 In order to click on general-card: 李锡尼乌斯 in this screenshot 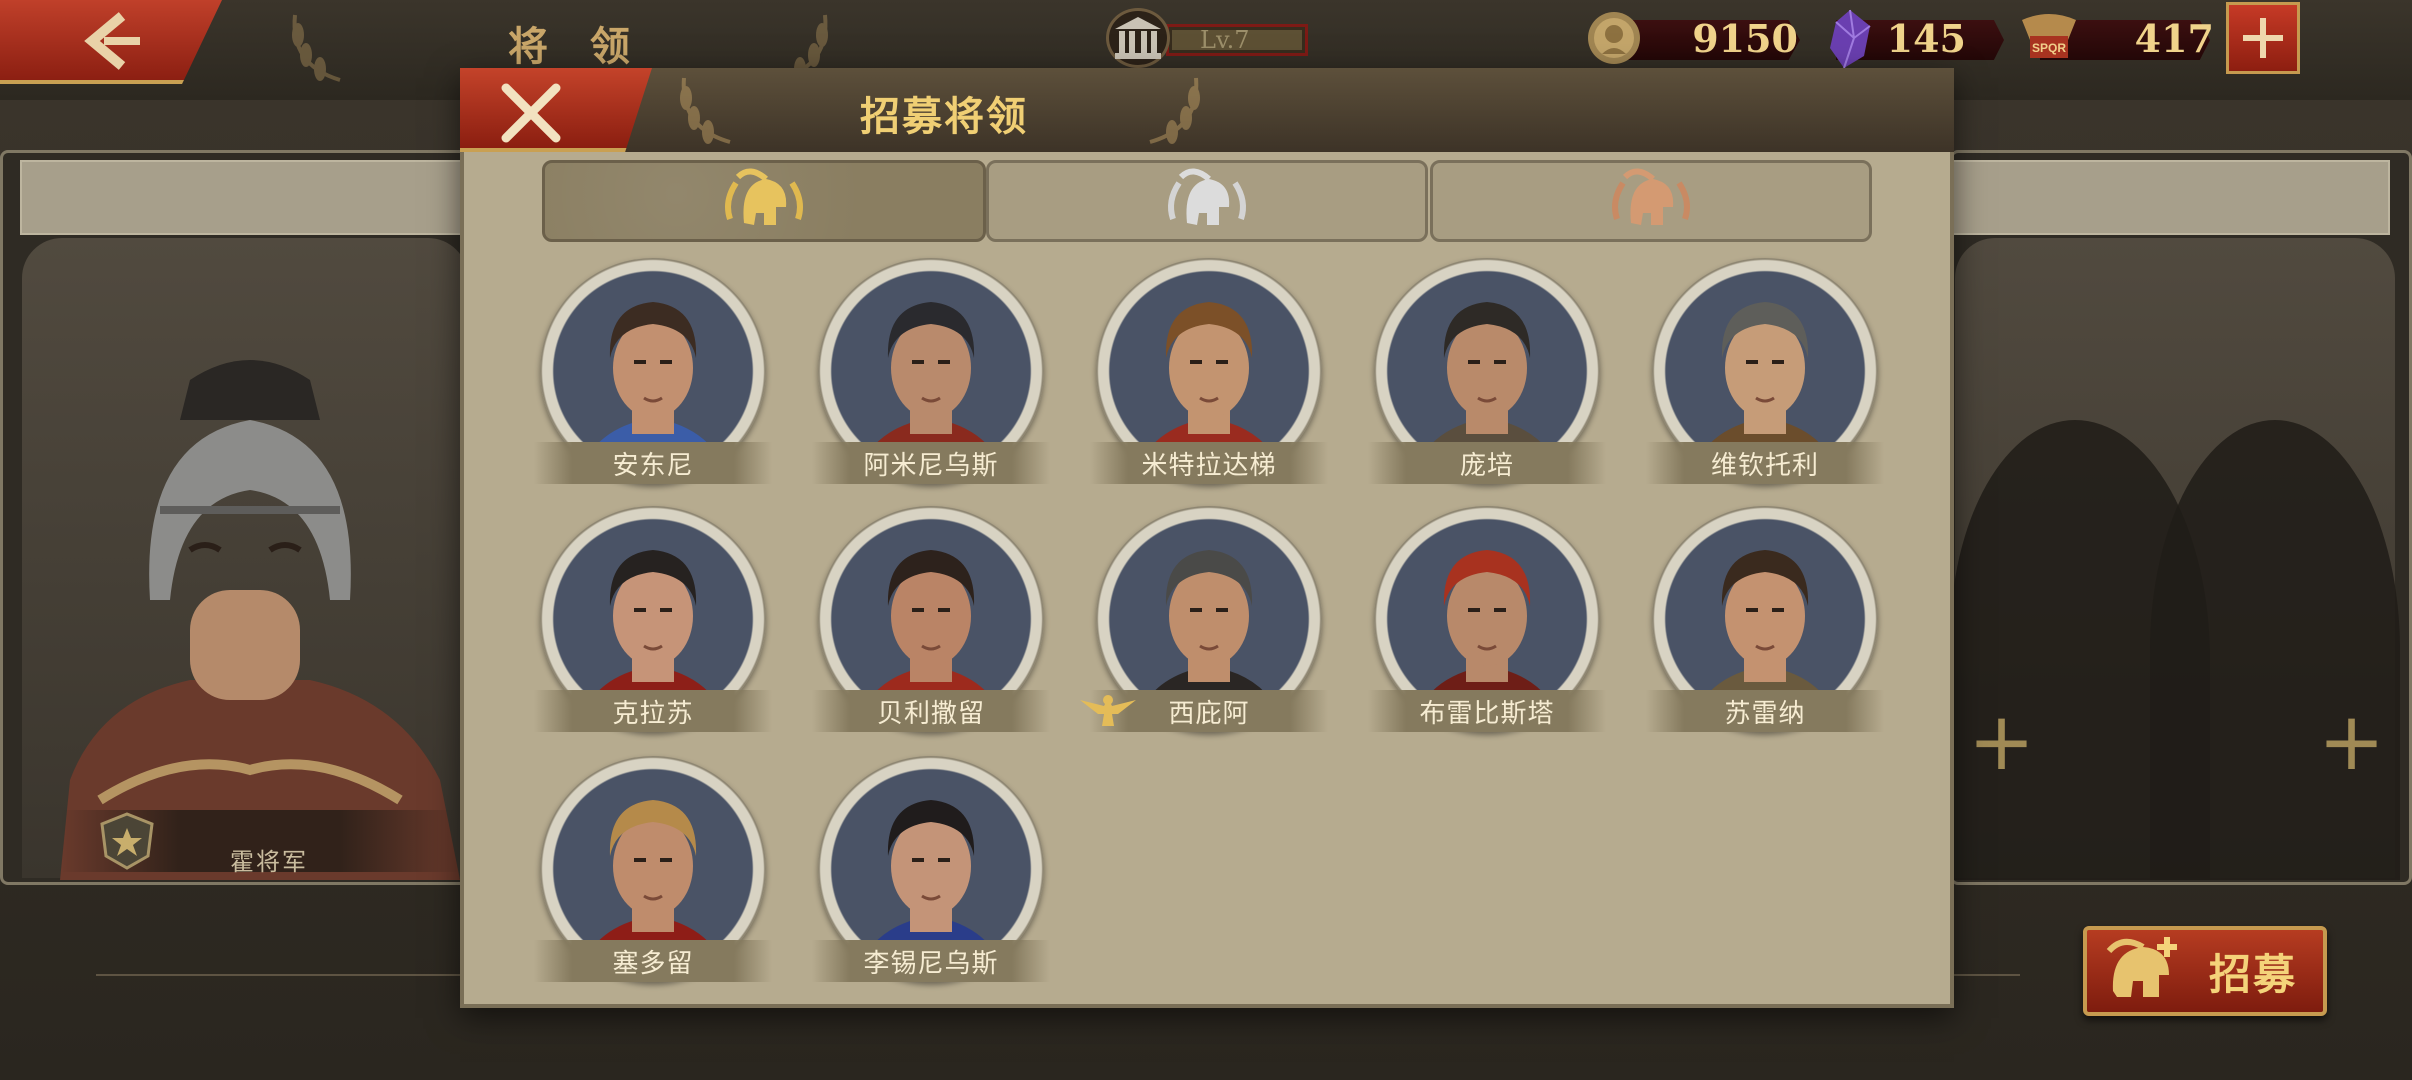, I will do `click(931, 872)`.